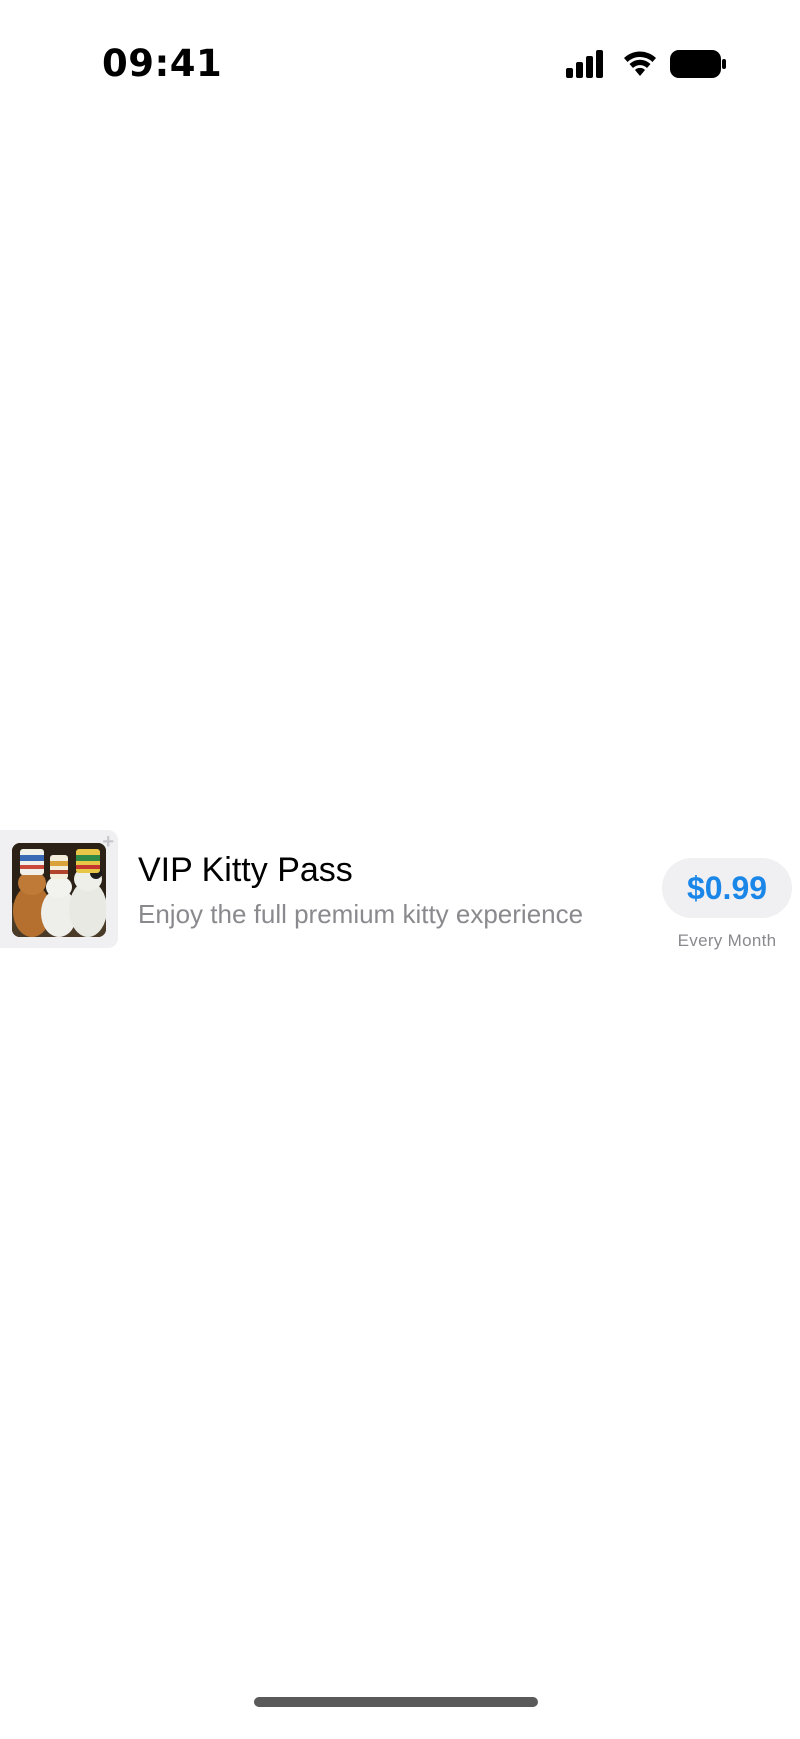  I want to click on battery-icon, so click(698, 64).